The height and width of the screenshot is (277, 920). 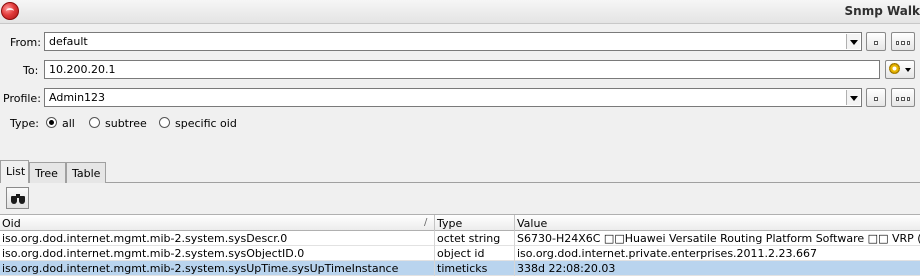 I want to click on cell-value: 338d 22:08:20.03, so click(x=566, y=268).